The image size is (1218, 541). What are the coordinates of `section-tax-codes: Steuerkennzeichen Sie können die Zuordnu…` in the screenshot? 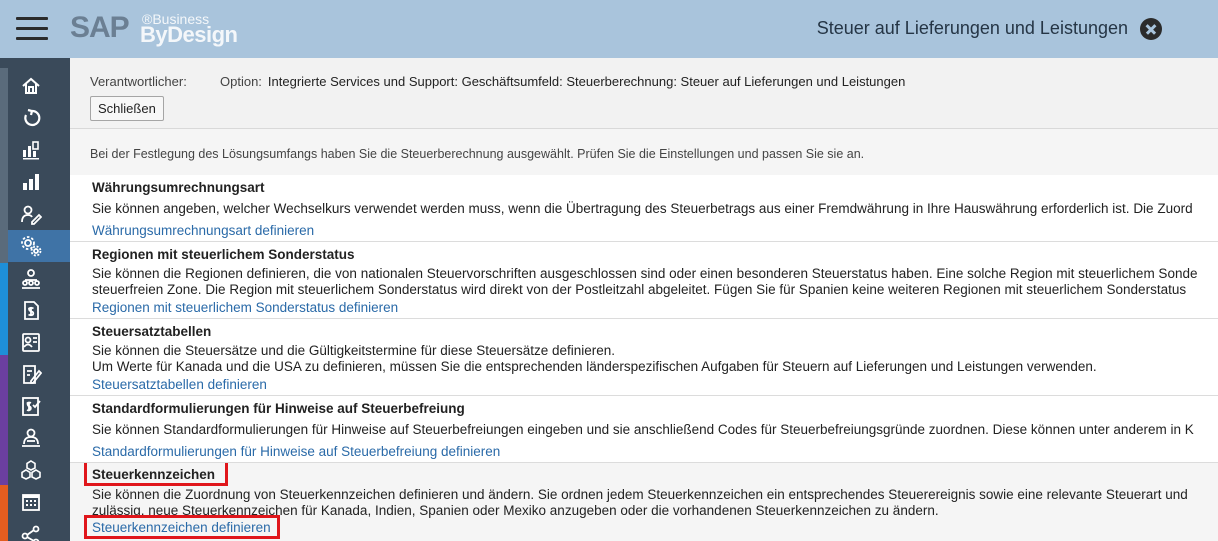 It's located at (644, 502).